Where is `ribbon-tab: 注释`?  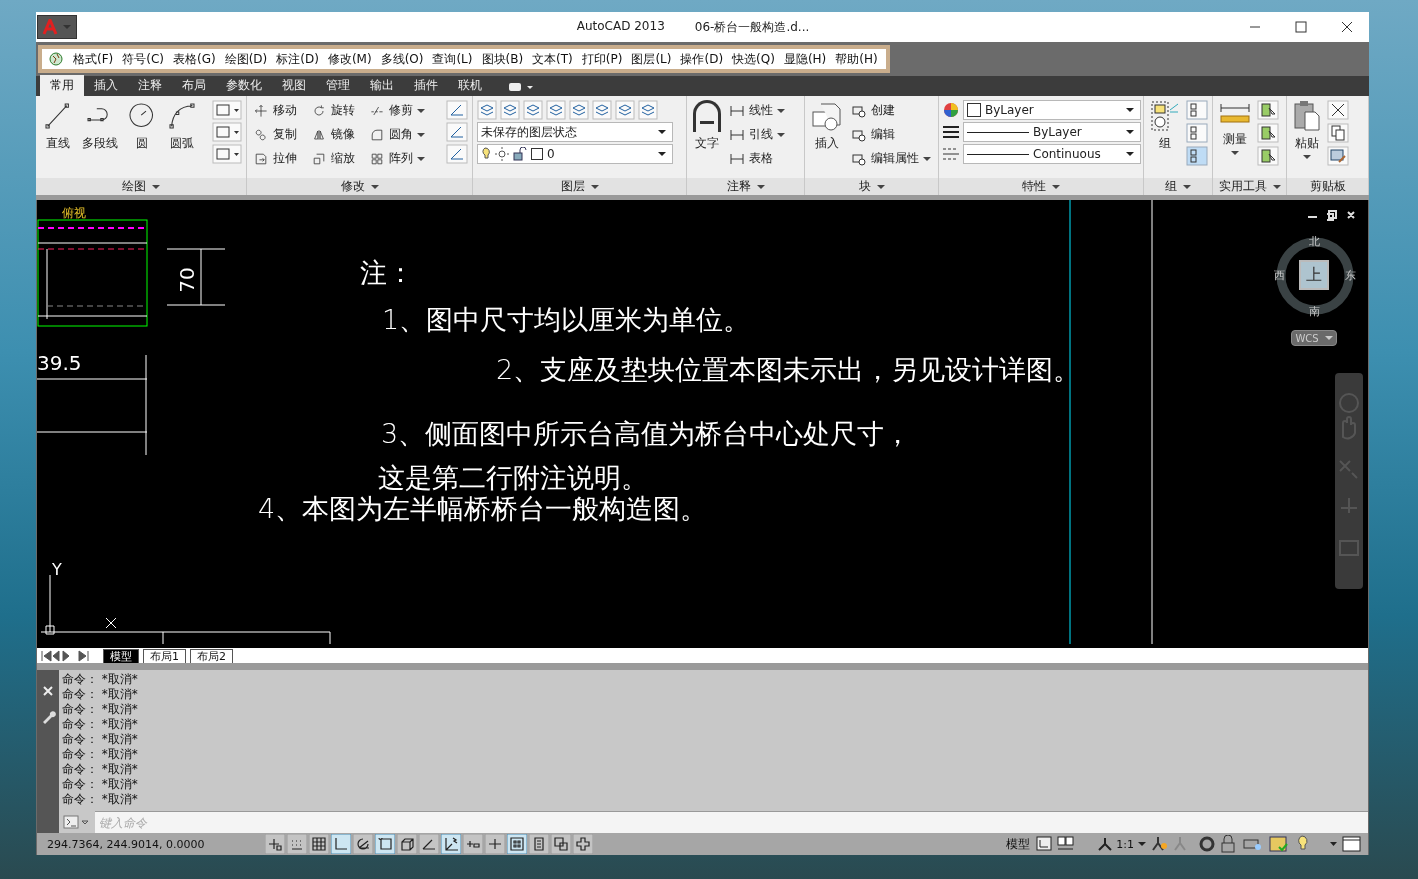 ribbon-tab: 注释 is located at coordinates (150, 85).